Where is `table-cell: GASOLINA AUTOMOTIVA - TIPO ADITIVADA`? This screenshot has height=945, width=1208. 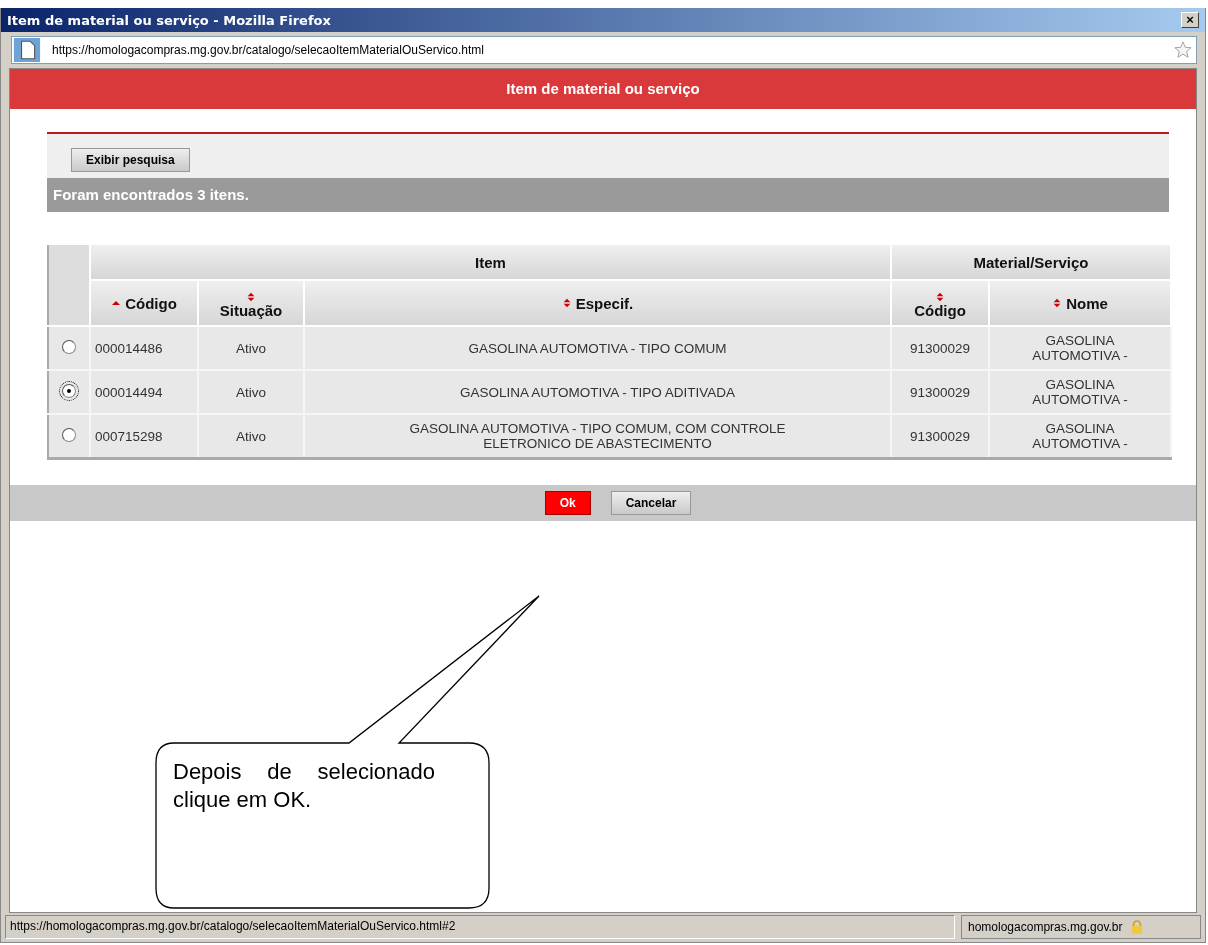
table-cell: GASOLINA AUTOMOTIVA - TIPO ADITIVADA is located at coordinates (597, 392).